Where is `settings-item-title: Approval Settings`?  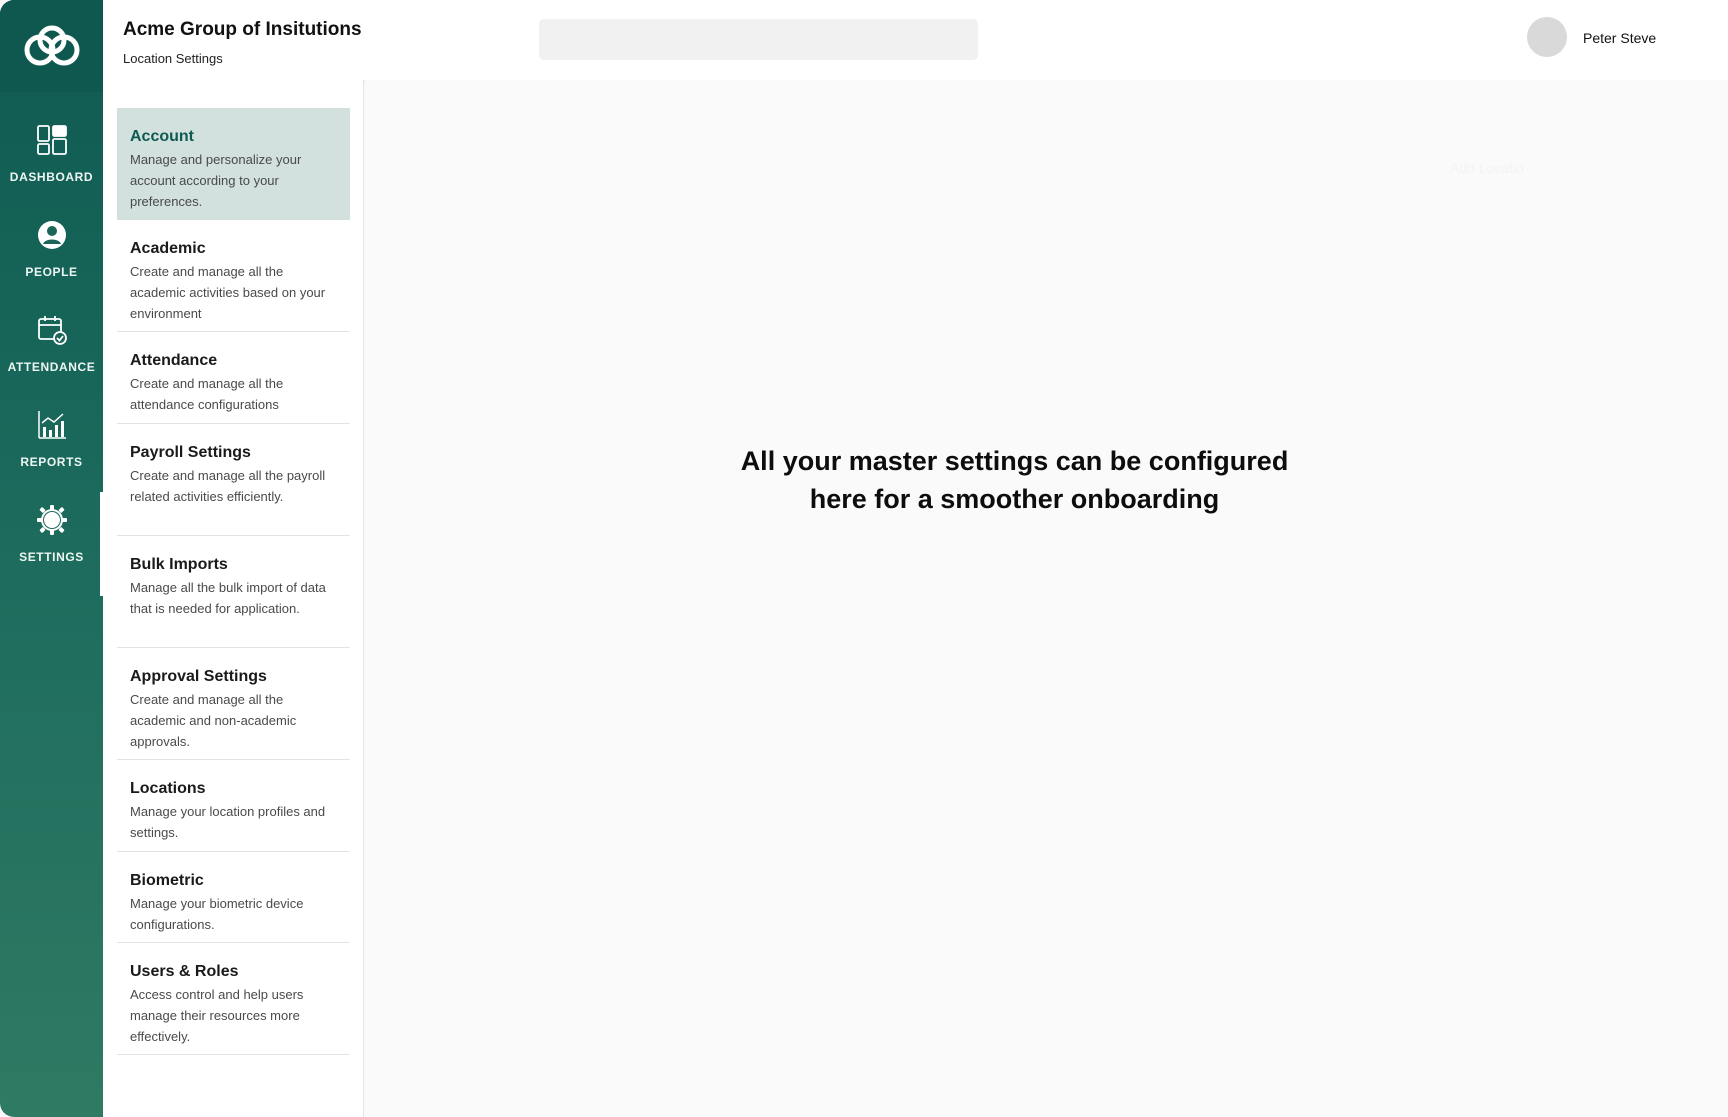 settings-item-title: Approval Settings is located at coordinates (198, 676).